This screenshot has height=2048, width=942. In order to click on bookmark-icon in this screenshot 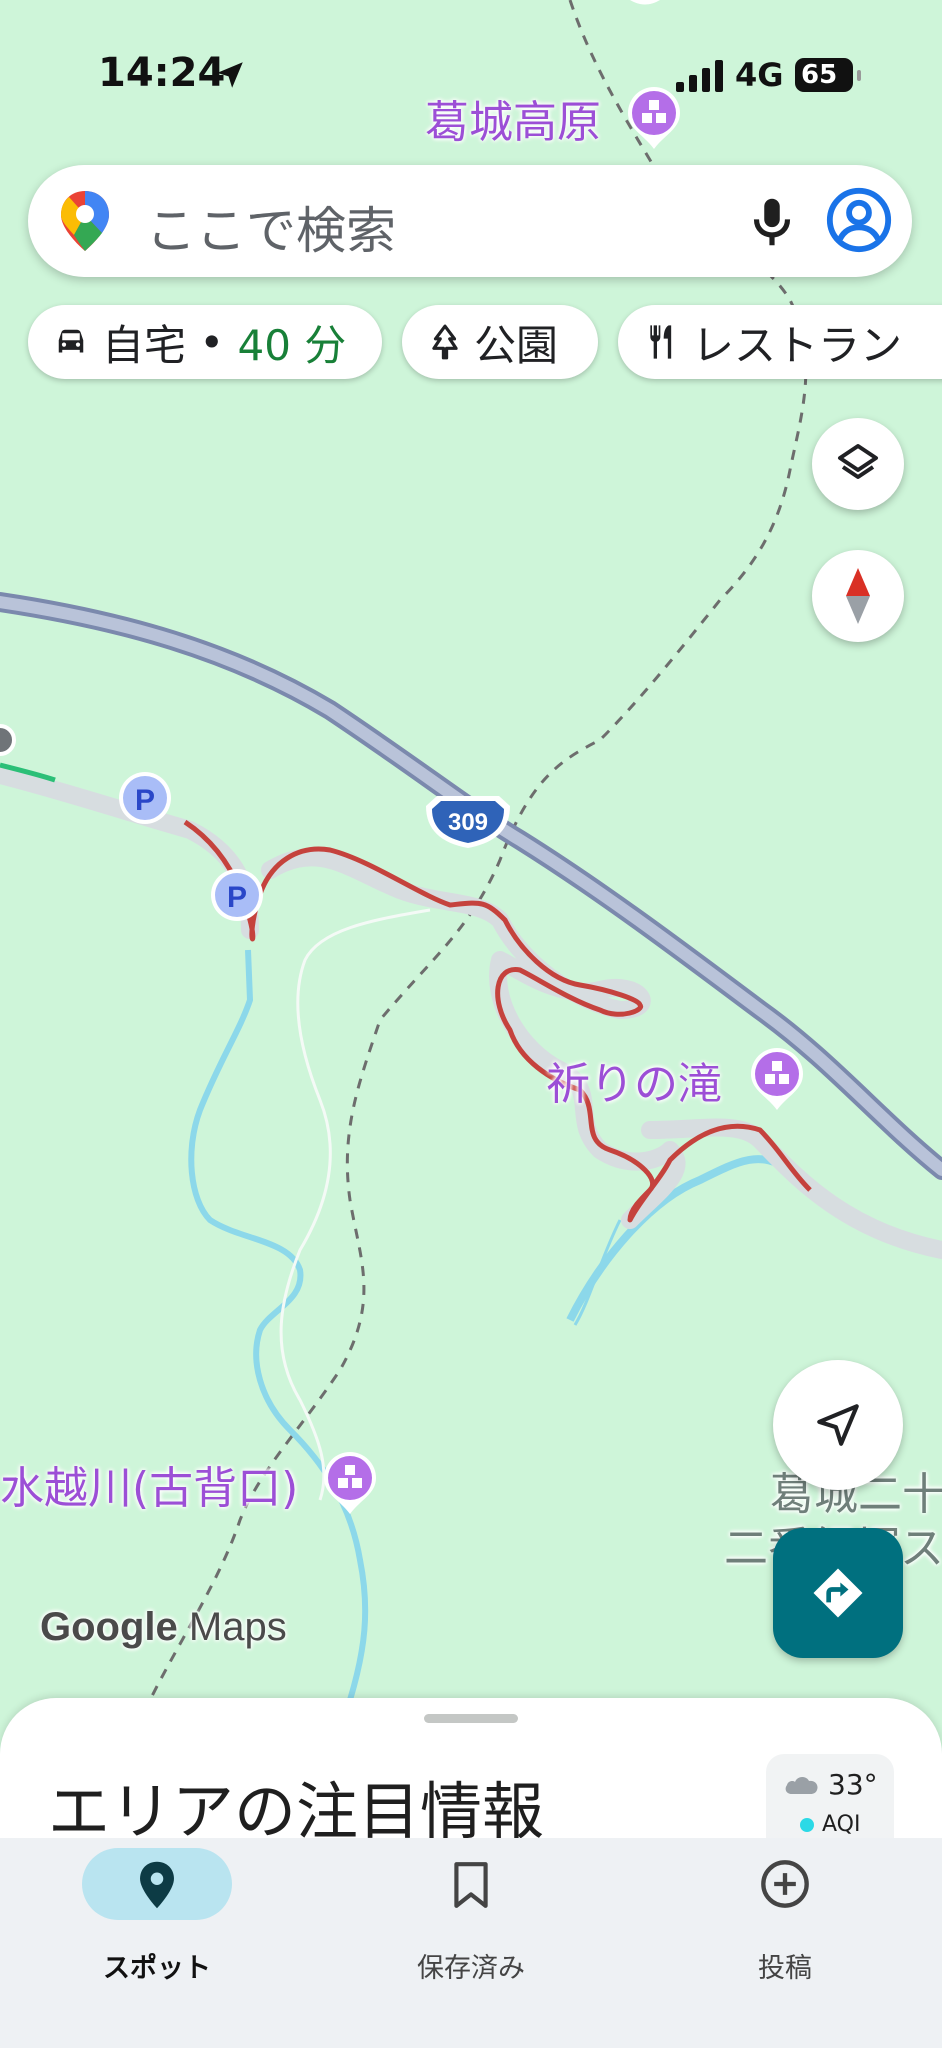, I will do `click(471, 1885)`.